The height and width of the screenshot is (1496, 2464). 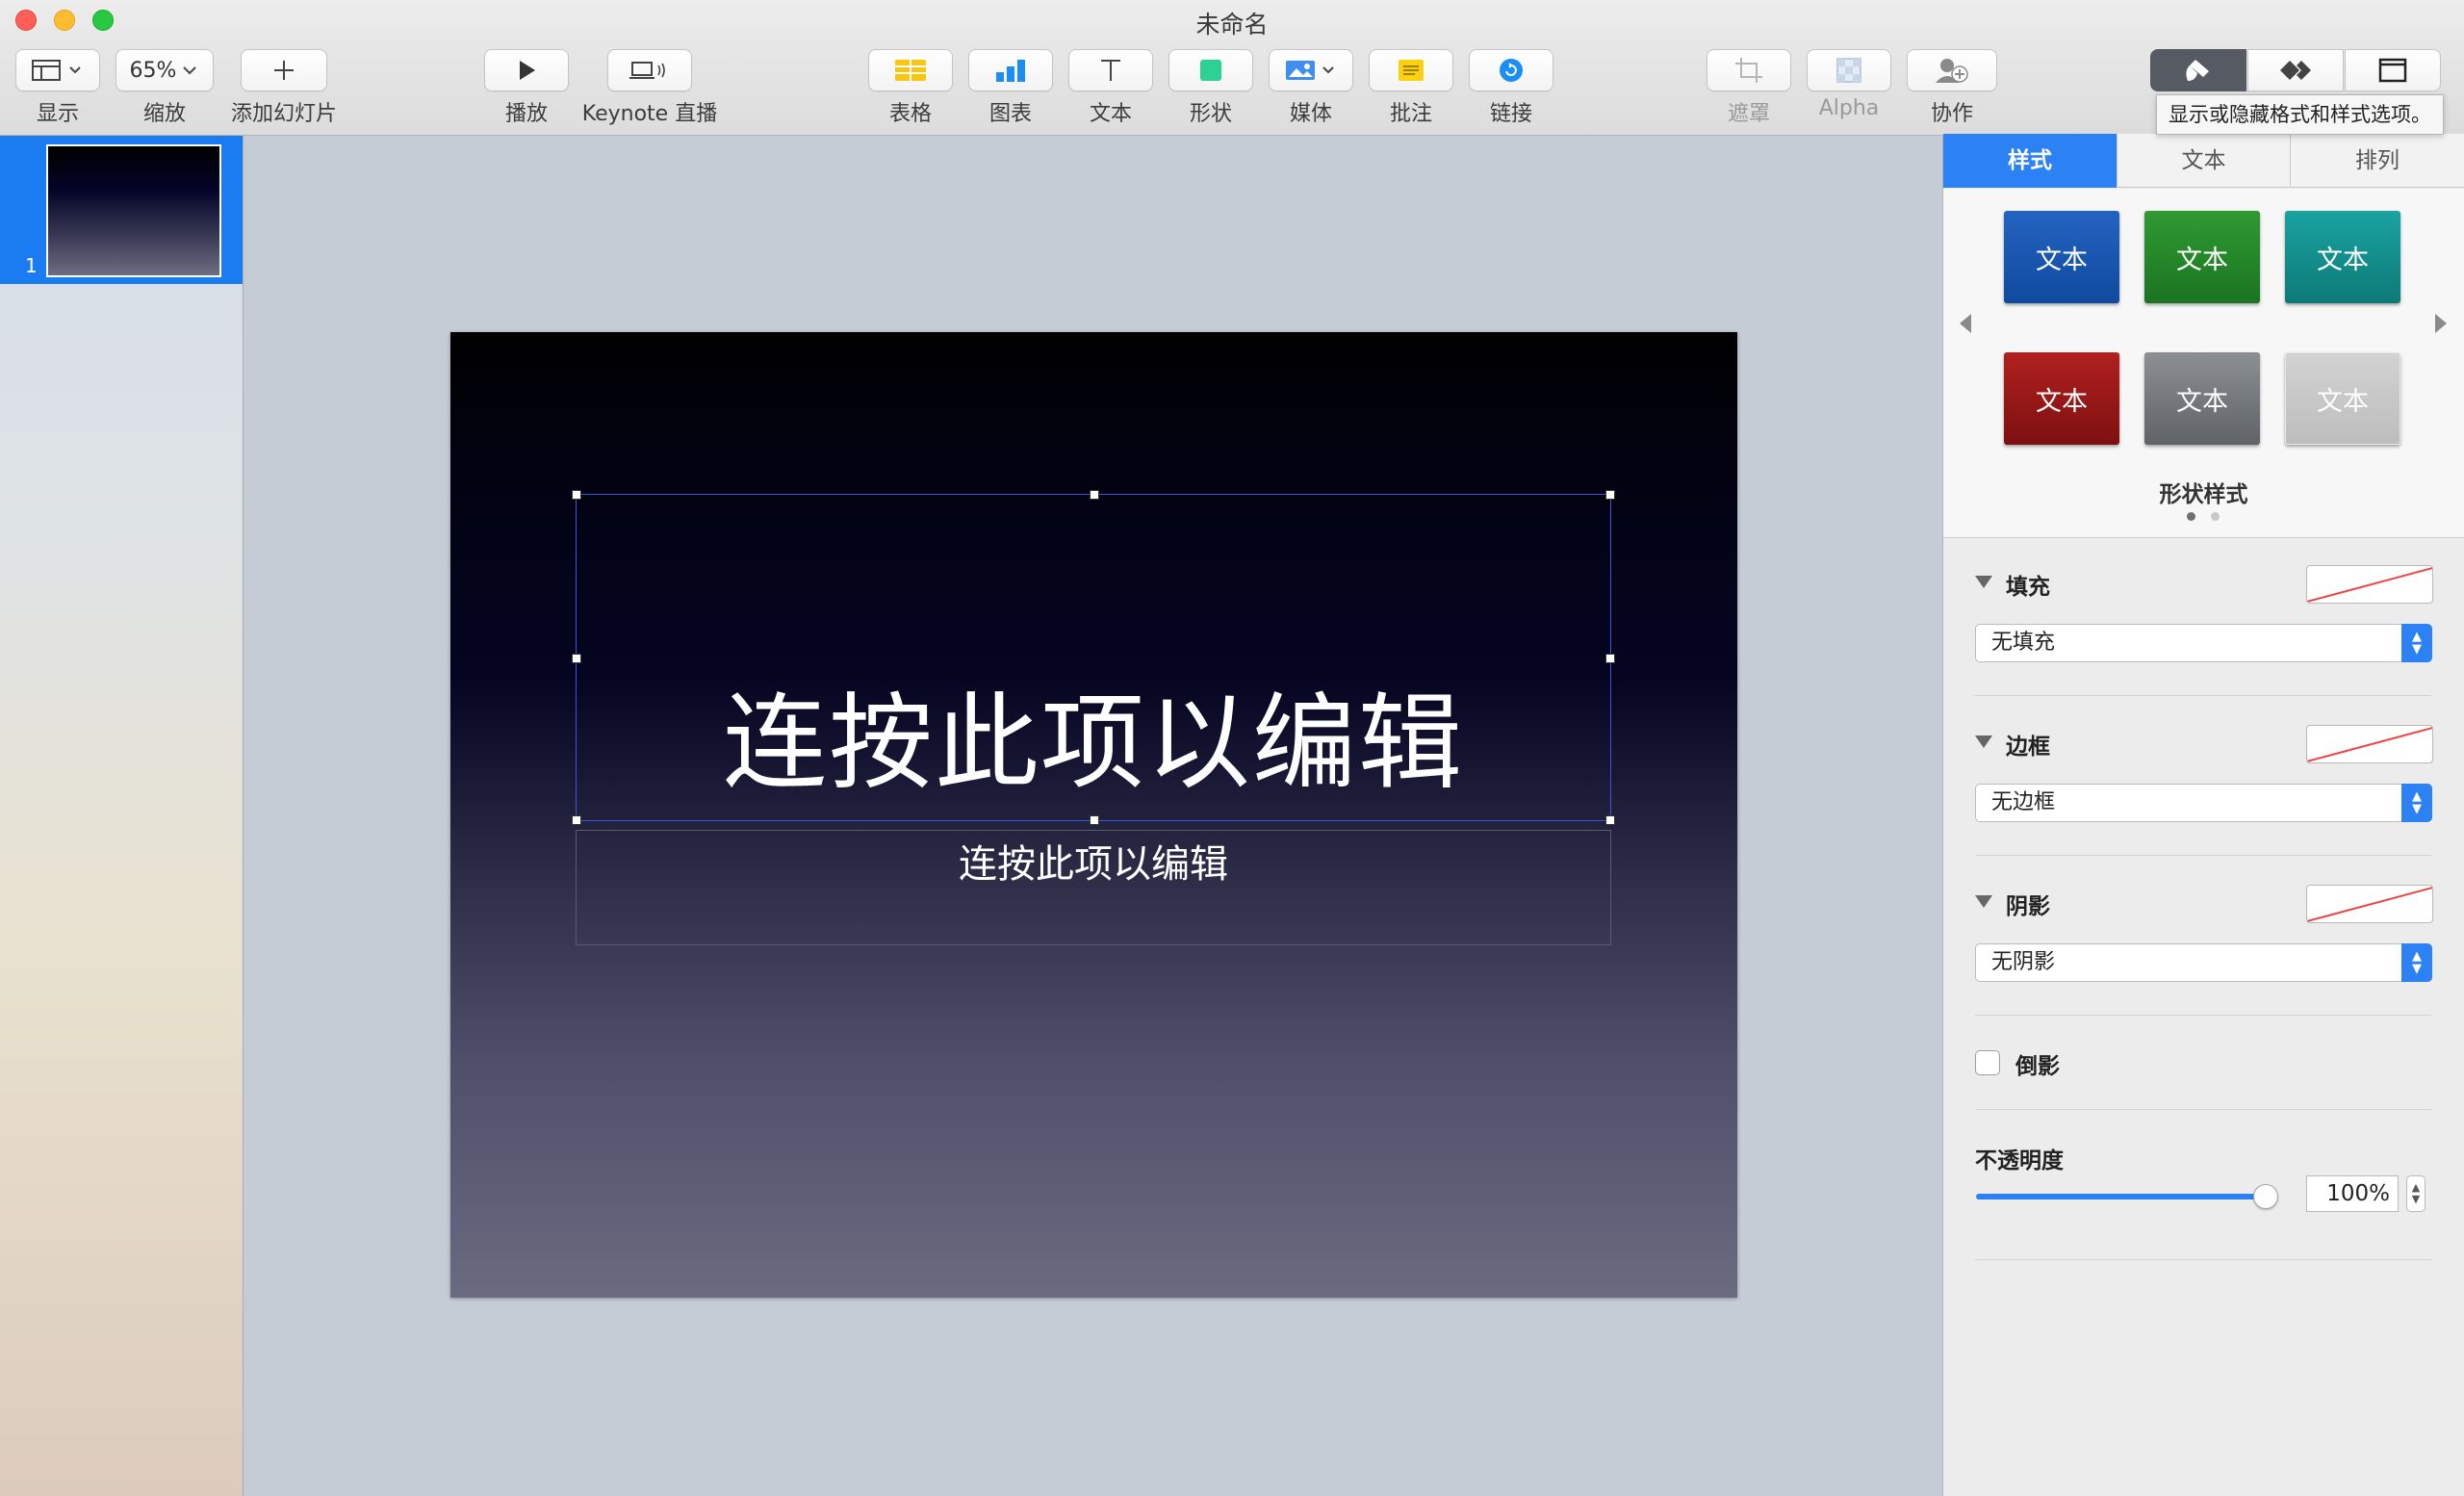 I want to click on keynote-live-label: Keynote 直播, so click(x=649, y=114).